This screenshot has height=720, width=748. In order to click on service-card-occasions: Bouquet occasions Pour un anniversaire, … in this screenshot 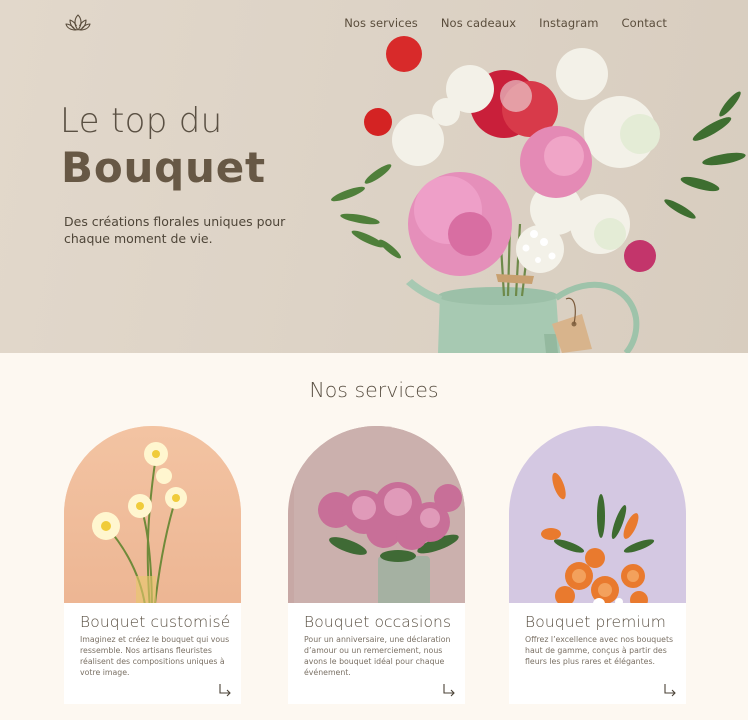, I will do `click(376, 565)`.